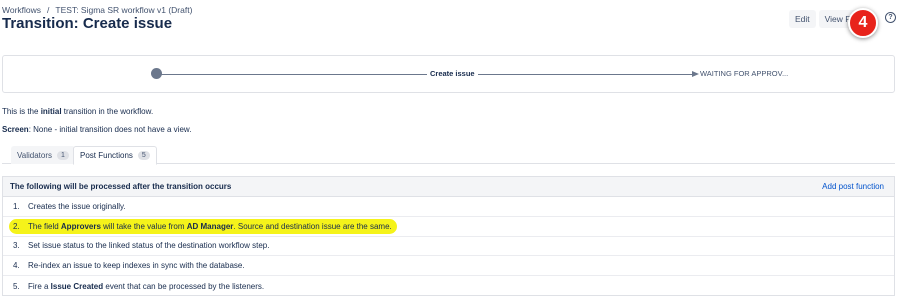 Image resolution: width=900 pixels, height=301 pixels. What do you see at coordinates (16, 266) in the screenshot?
I see `row-number: 4.` at bounding box center [16, 266].